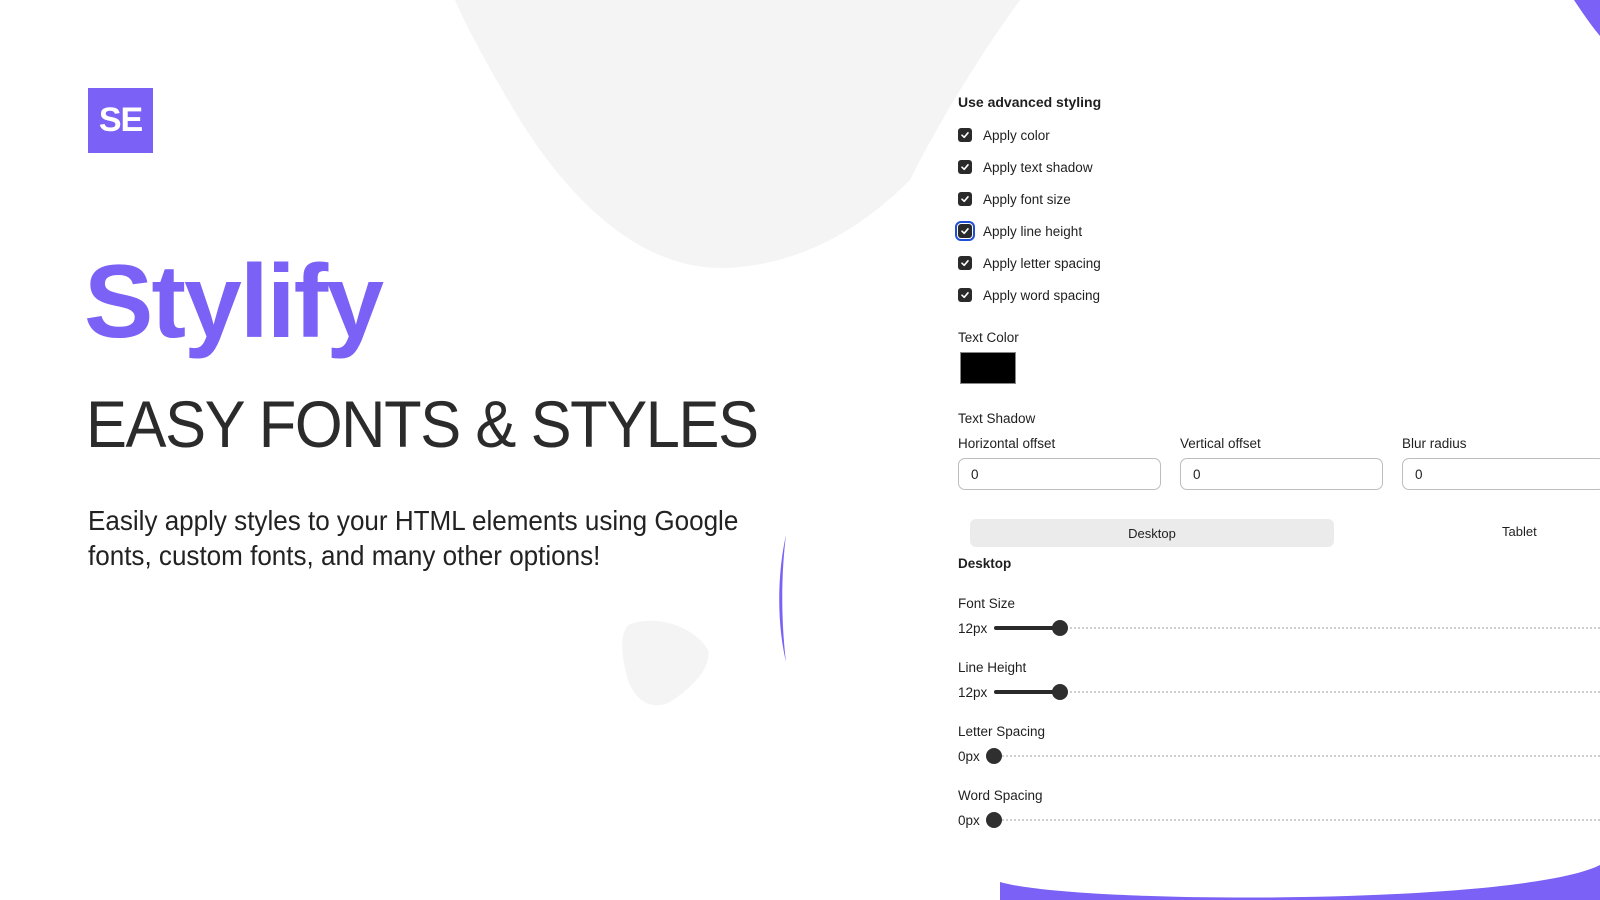  What do you see at coordinates (987, 603) in the screenshot?
I see `slider-label: Font Size` at bounding box center [987, 603].